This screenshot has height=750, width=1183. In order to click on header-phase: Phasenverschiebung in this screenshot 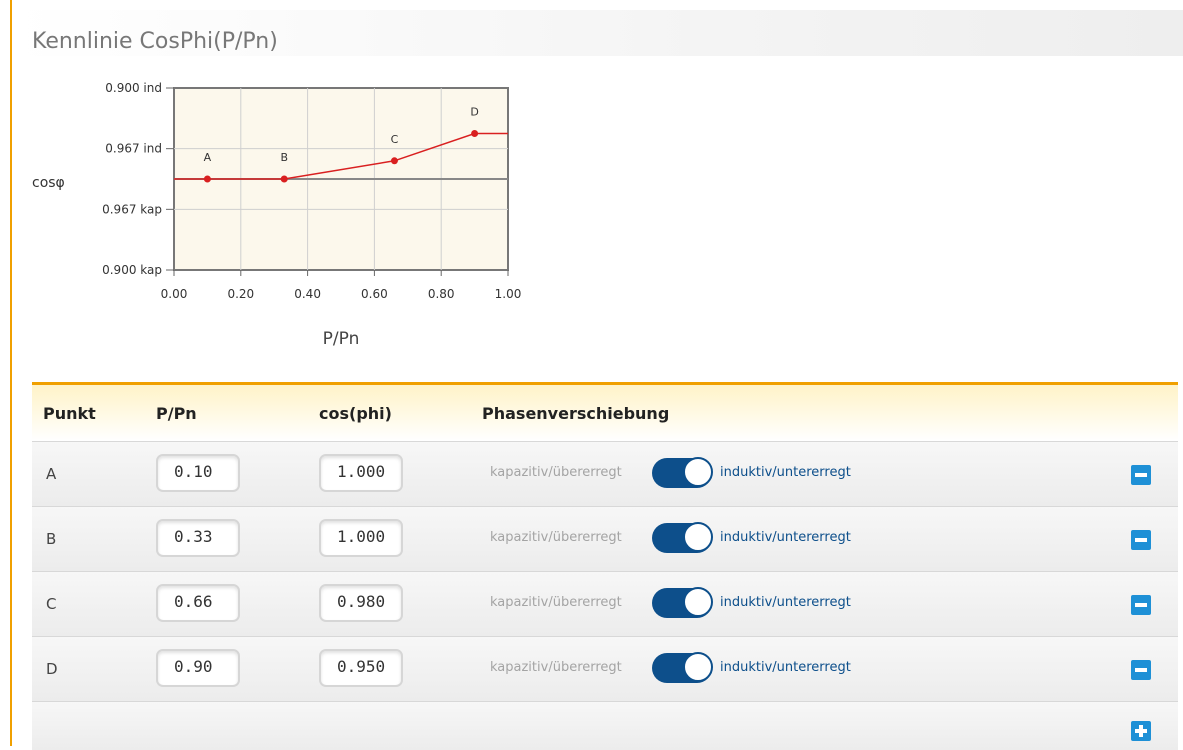, I will do `click(576, 413)`.